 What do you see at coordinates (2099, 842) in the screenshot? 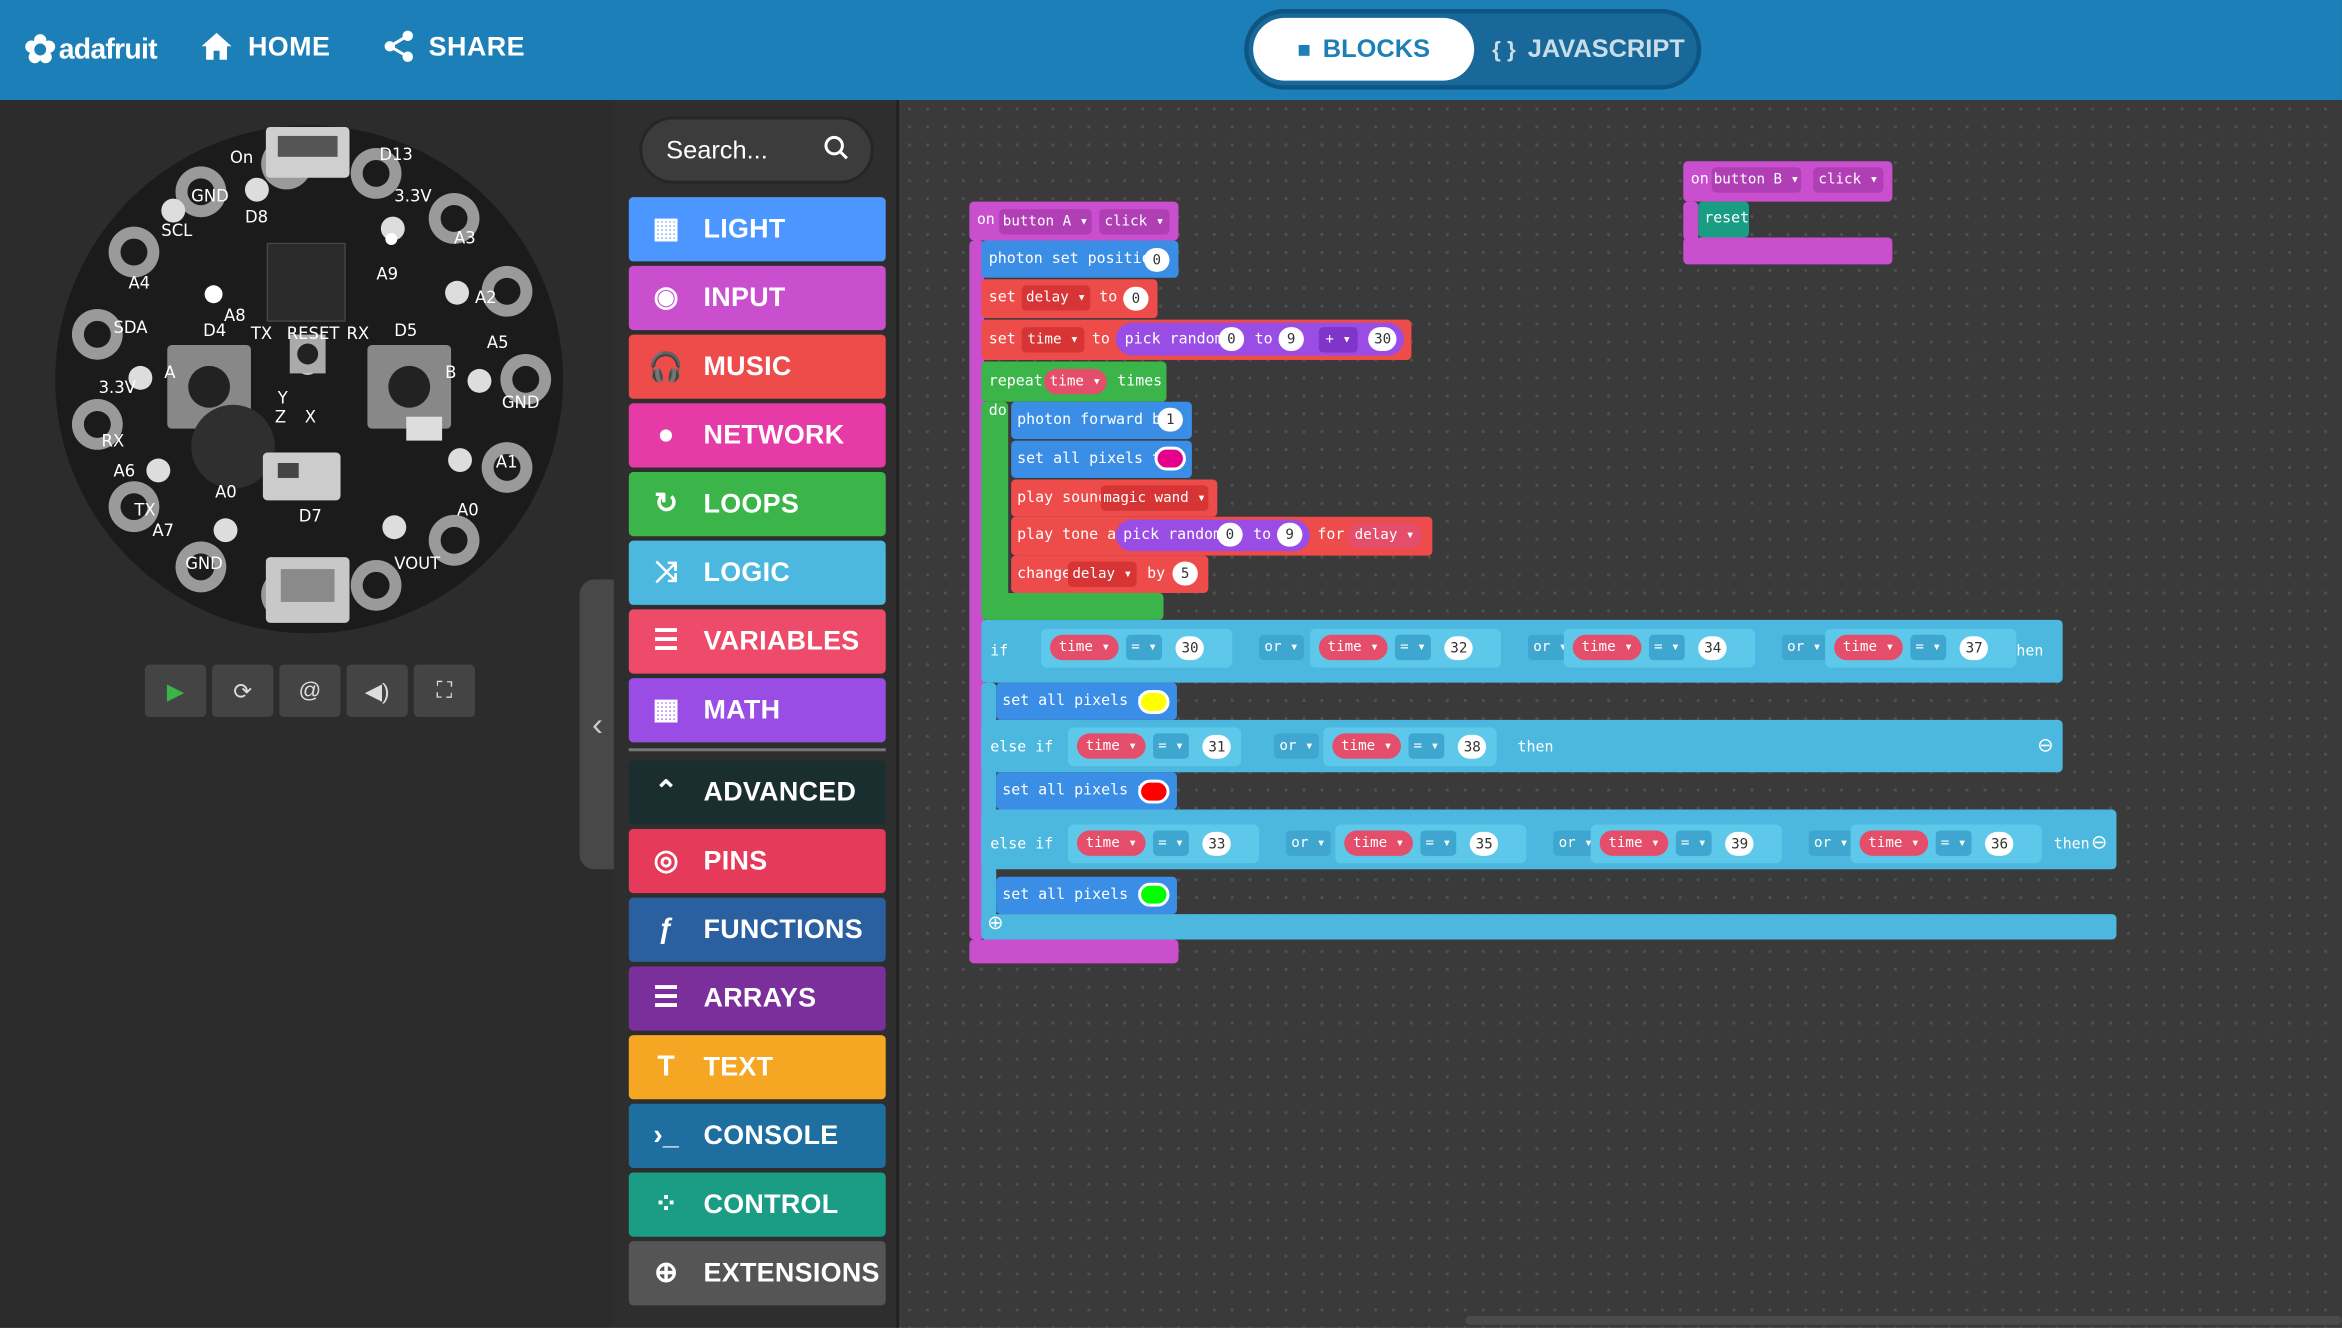
I see `remove-else-if-2-icon: ⊖` at bounding box center [2099, 842].